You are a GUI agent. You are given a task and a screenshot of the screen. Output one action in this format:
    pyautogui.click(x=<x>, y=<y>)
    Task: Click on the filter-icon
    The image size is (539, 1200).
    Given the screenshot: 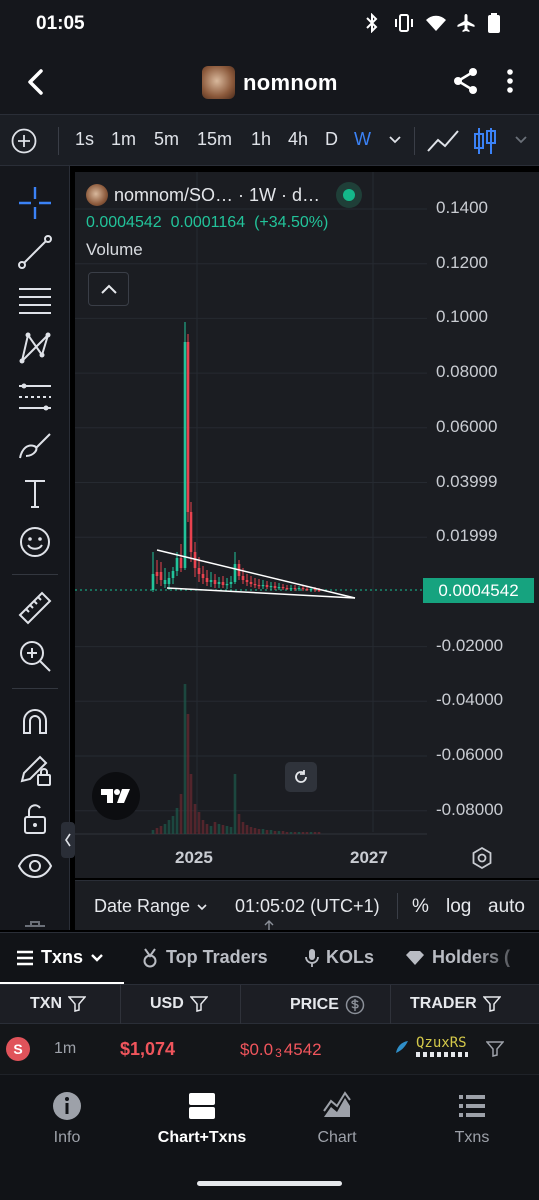 What is the action you would take?
    pyautogui.click(x=491, y=1004)
    